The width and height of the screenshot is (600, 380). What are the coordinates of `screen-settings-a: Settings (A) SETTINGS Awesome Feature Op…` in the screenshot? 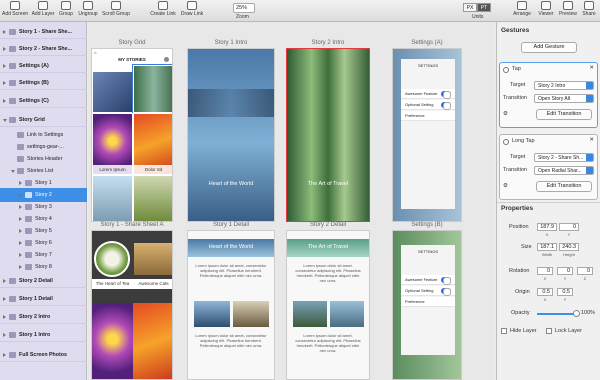 It's located at (427, 130).